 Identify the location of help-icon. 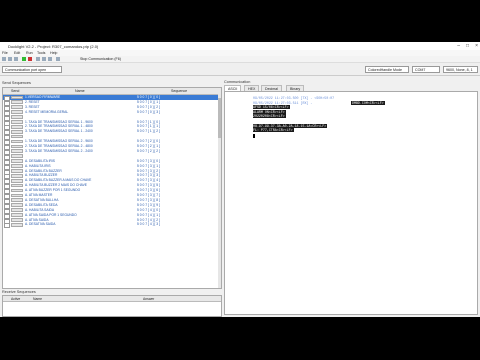
(58, 59).